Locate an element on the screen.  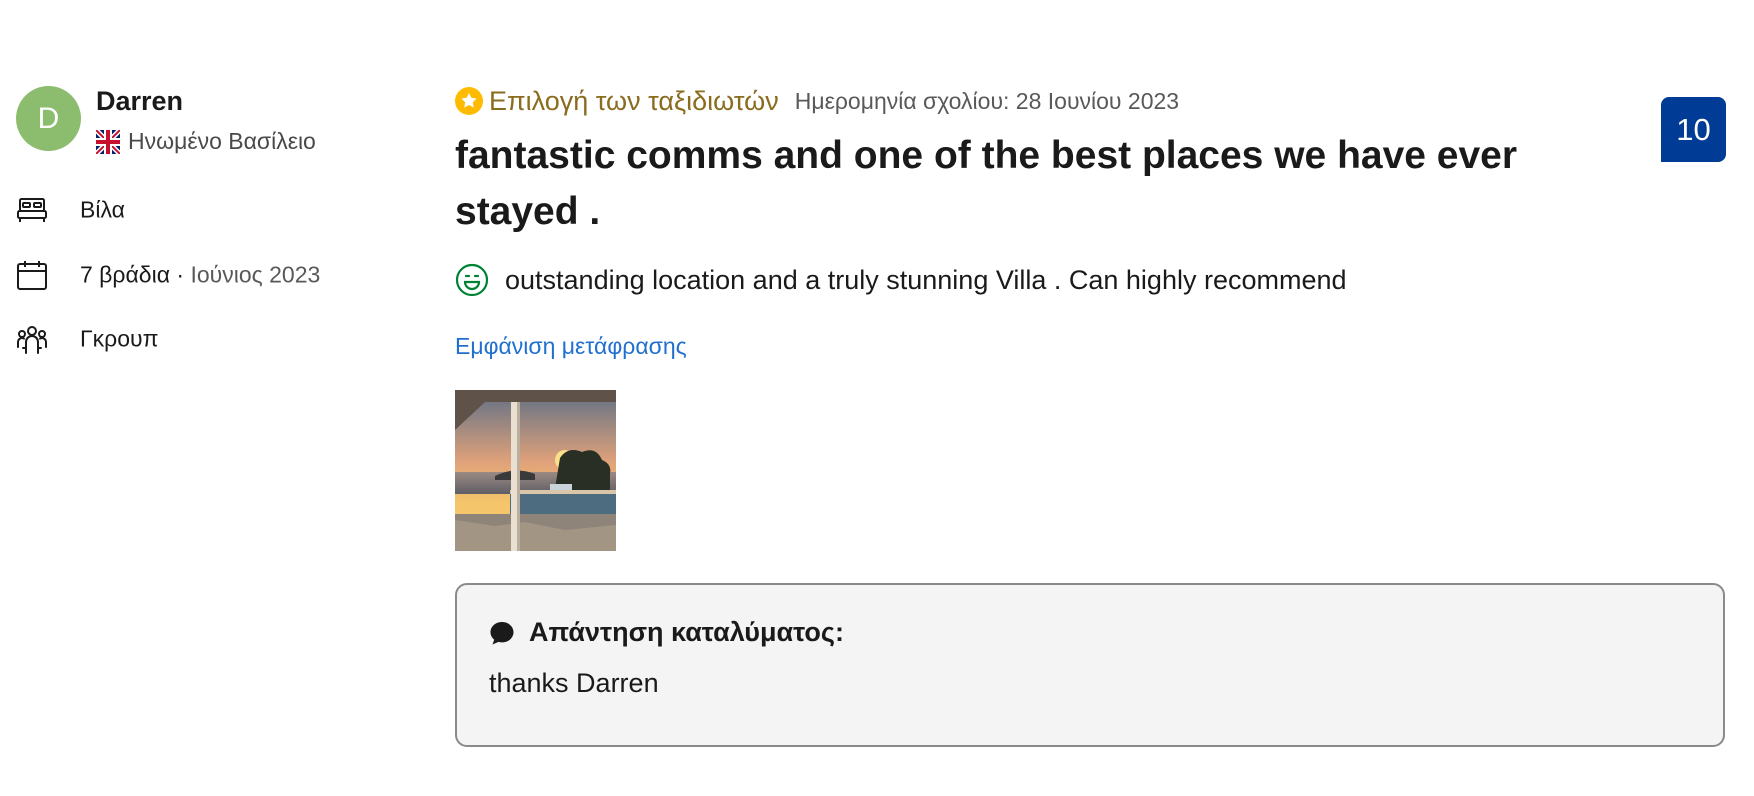
sunset-pool-photo is located at coordinates (535, 470).